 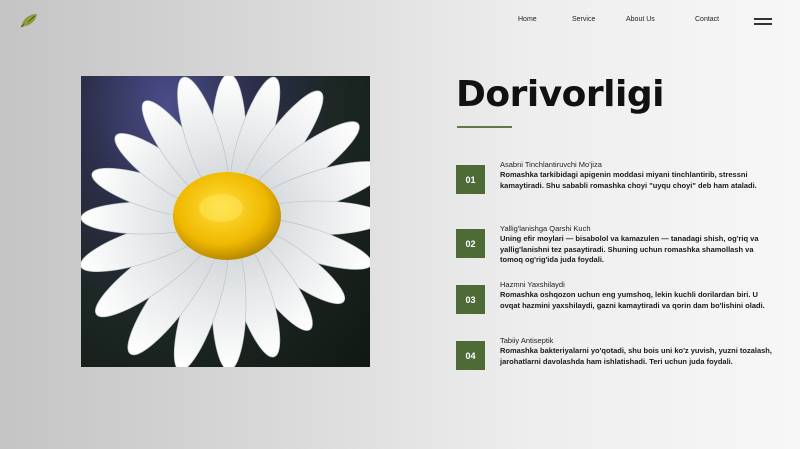 I want to click on hamburger-icon, so click(x=763, y=21).